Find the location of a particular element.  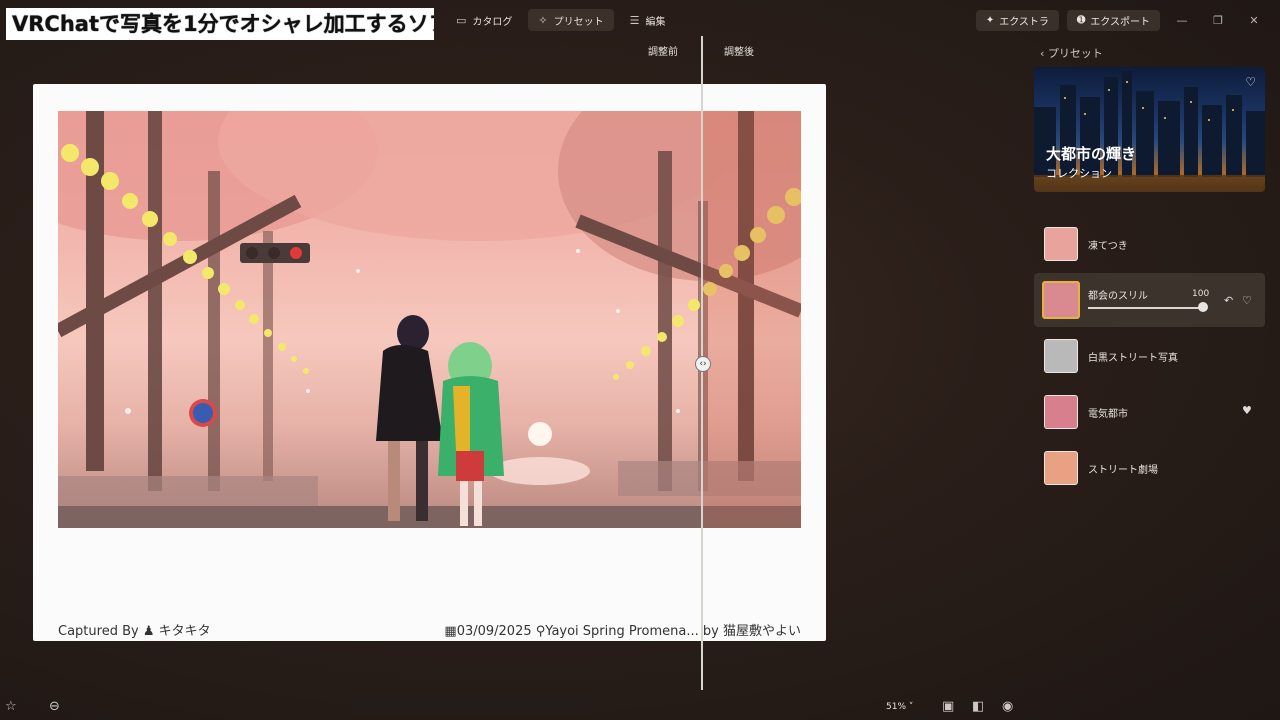

preset-intensity-slider is located at coordinates (1147, 308).